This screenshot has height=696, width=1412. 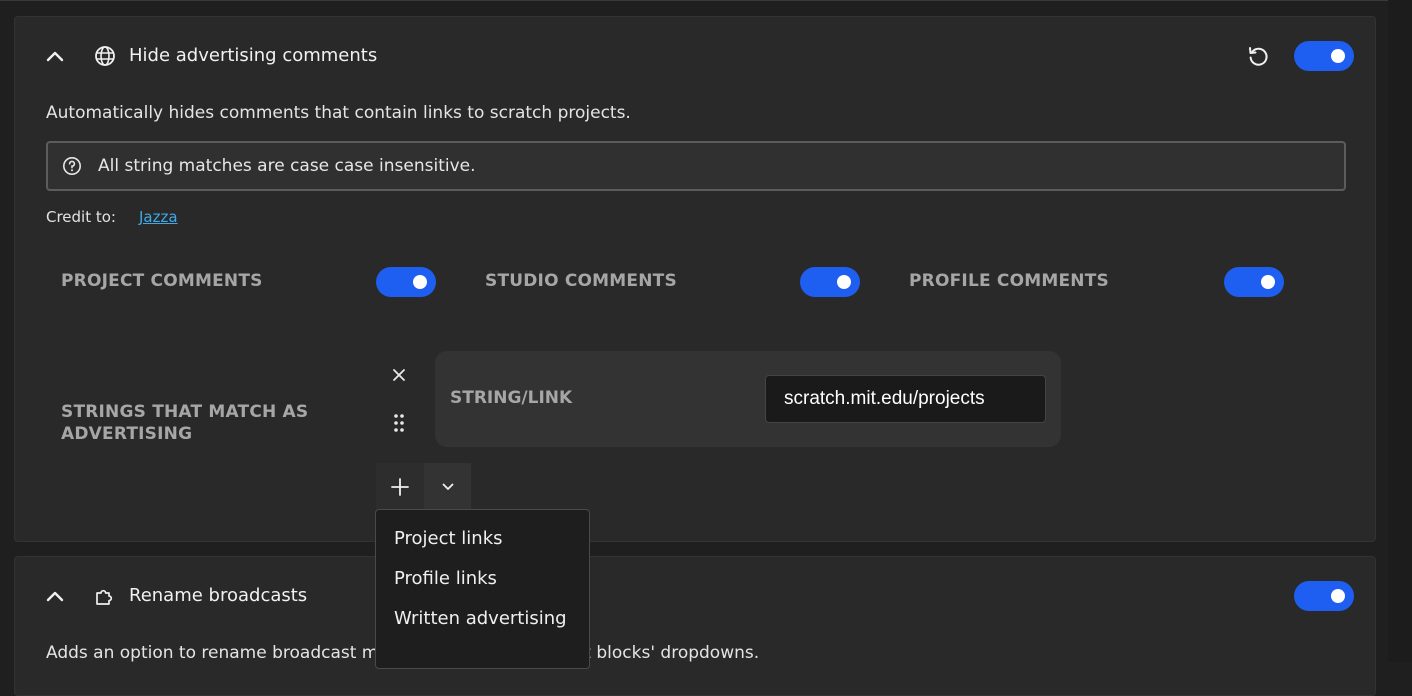 What do you see at coordinates (480, 618) in the screenshot?
I see `menu-item-written-advertising: Written advertising` at bounding box center [480, 618].